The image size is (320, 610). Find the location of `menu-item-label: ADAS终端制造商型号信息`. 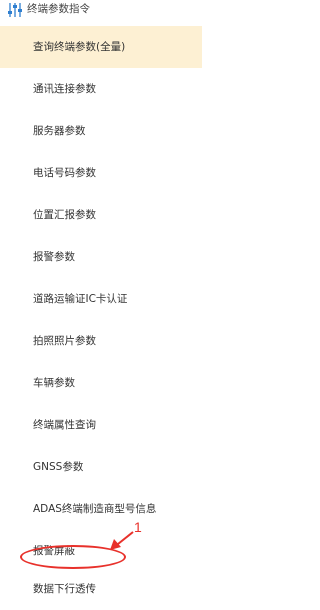

menu-item-label: ADAS终端制造商型号信息 is located at coordinates (95, 509).